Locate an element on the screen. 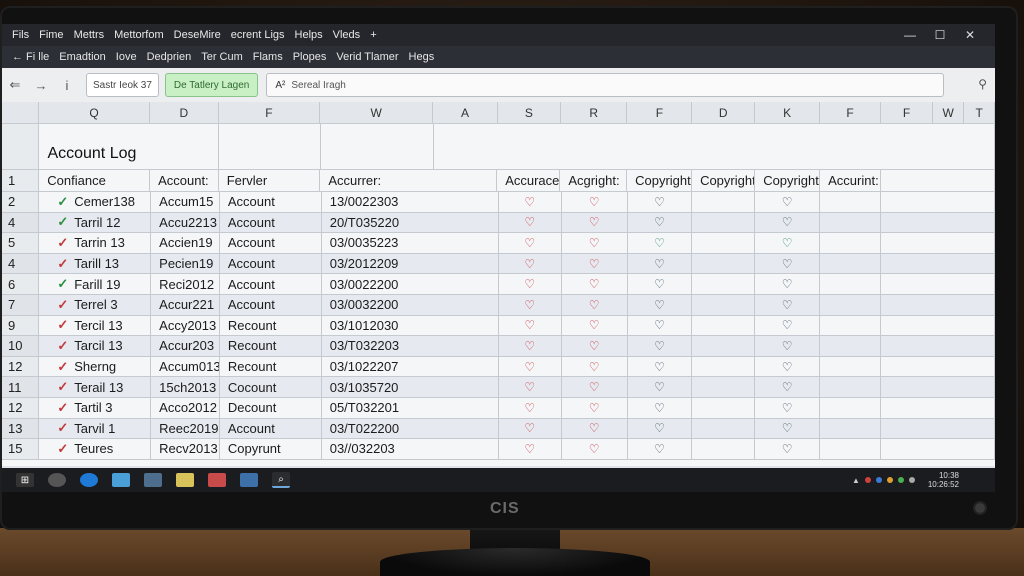 This screenshot has width=1024, height=576. toolbar-field-2: De Tatlery Lagen is located at coordinates (211, 85).